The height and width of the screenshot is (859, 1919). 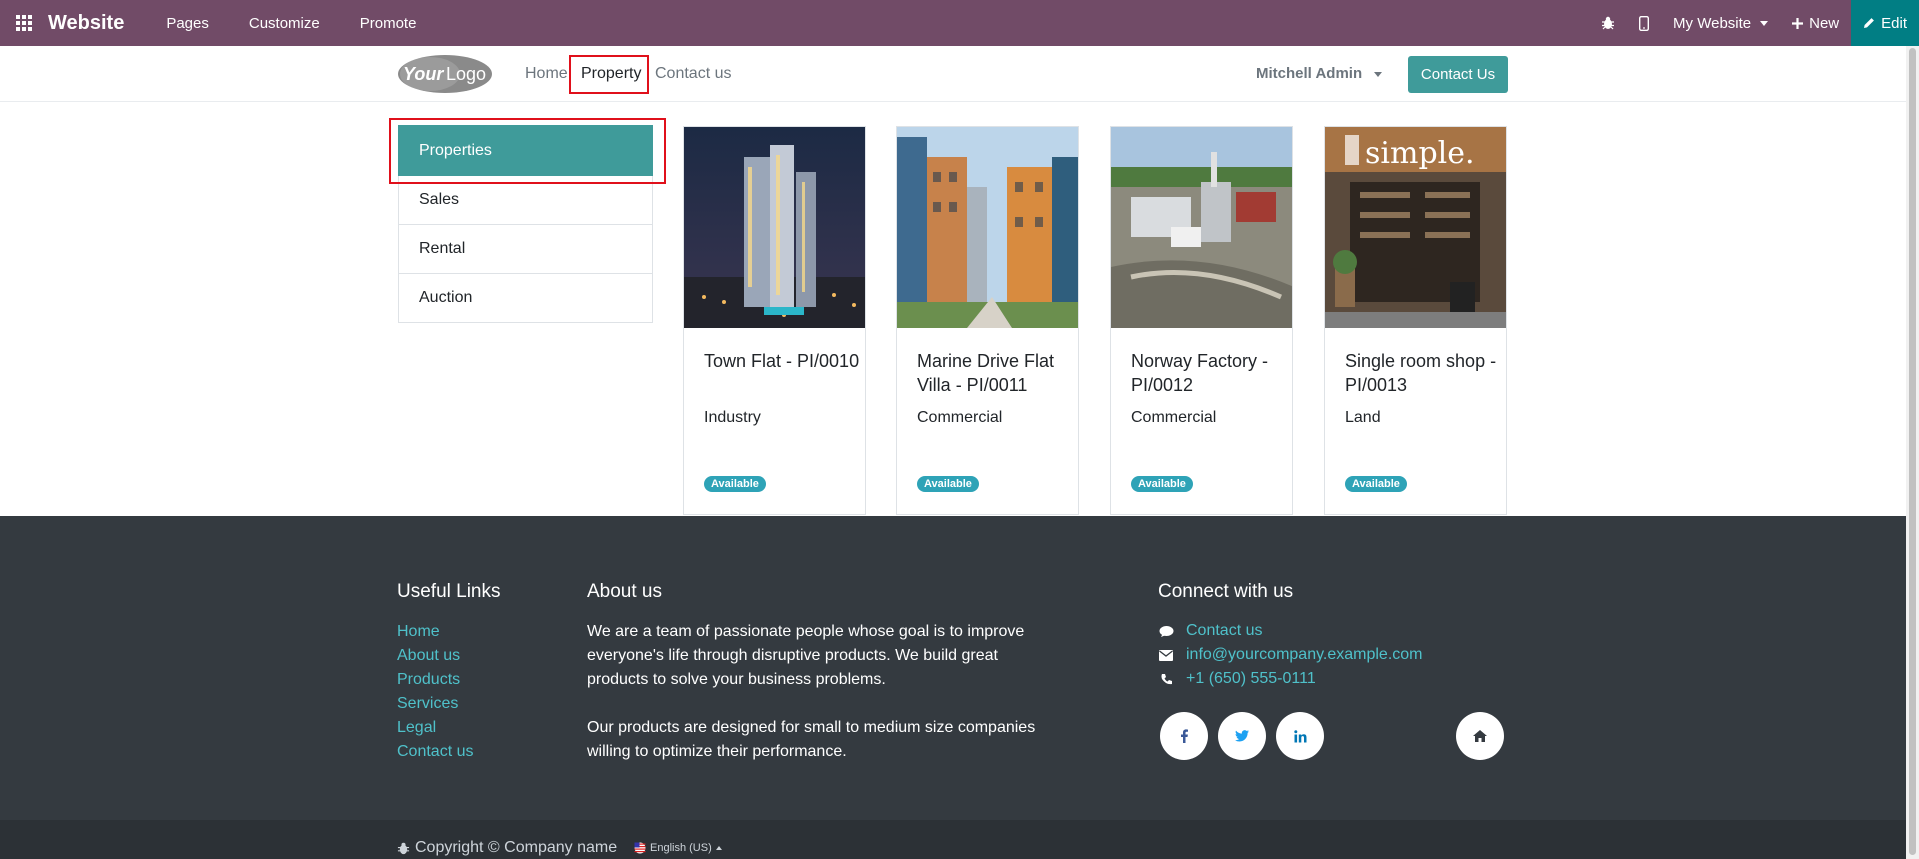 What do you see at coordinates (997, 373) in the screenshot?
I see `property-title: Marine Drive Flat Villa - PI/0011` at bounding box center [997, 373].